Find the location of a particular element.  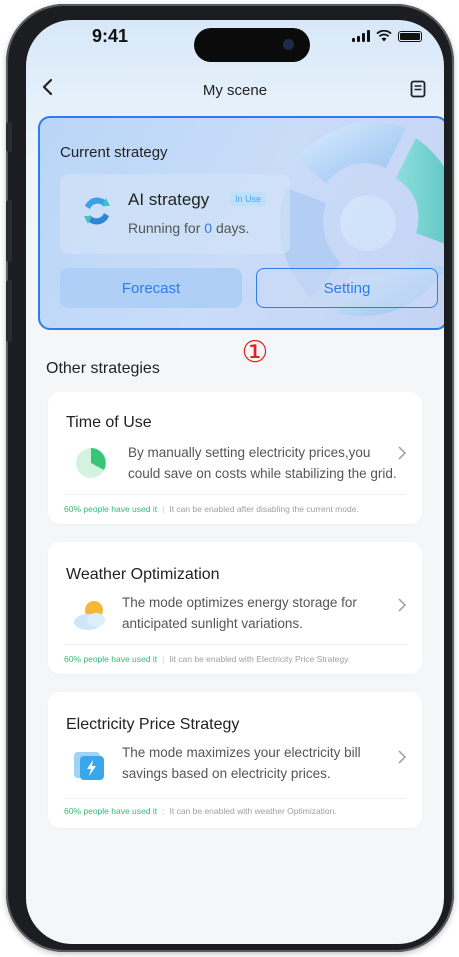

pie-chart-icon is located at coordinates (91, 463).